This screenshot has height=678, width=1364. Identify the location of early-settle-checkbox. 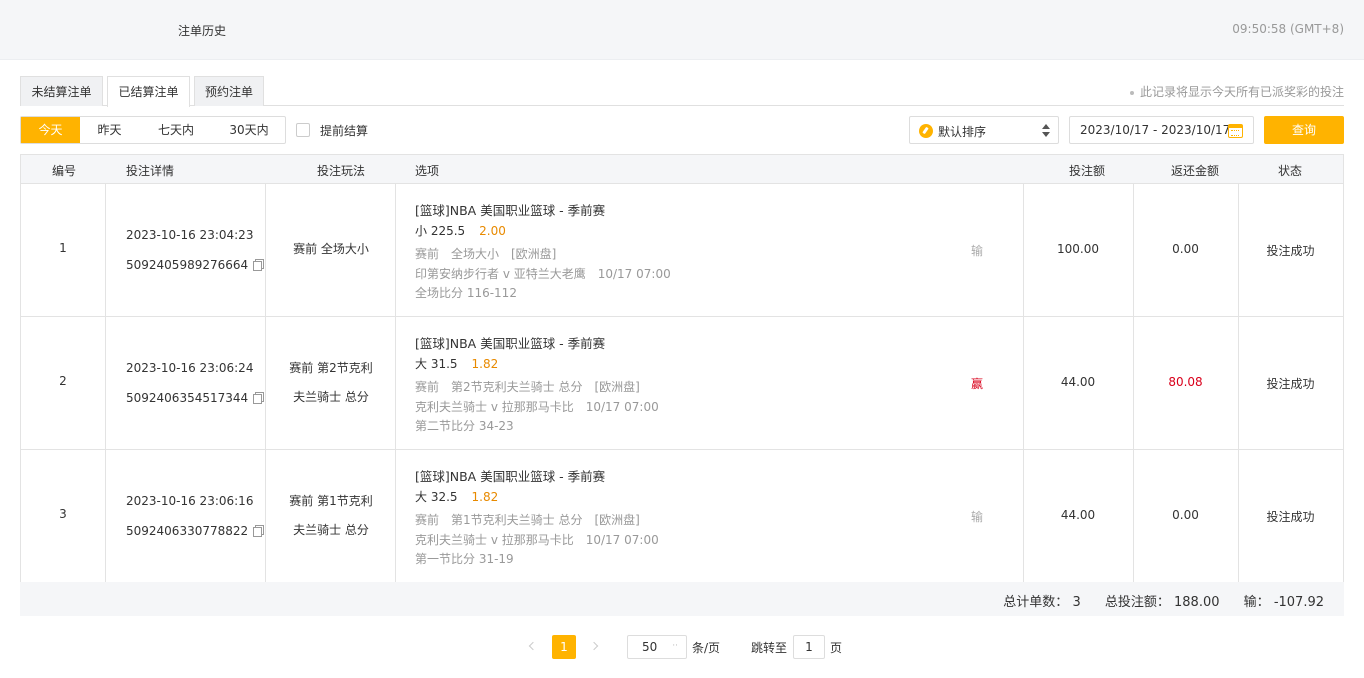
(303, 130).